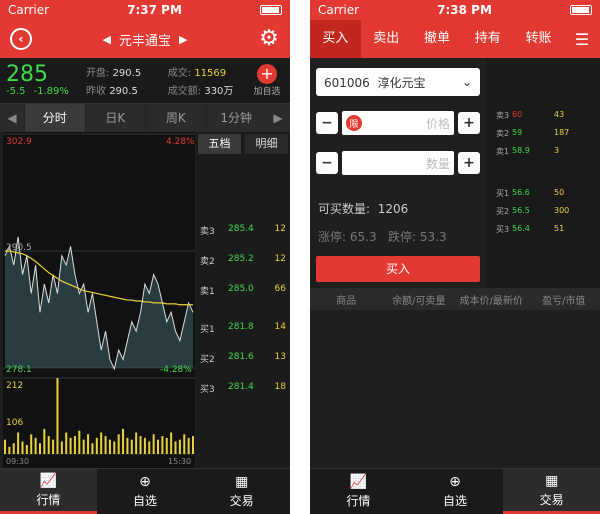 The height and width of the screenshot is (514, 600). Describe the element at coordinates (243, 260) in the screenshot. I see `book-row: 卖2 285.2 12` at that location.